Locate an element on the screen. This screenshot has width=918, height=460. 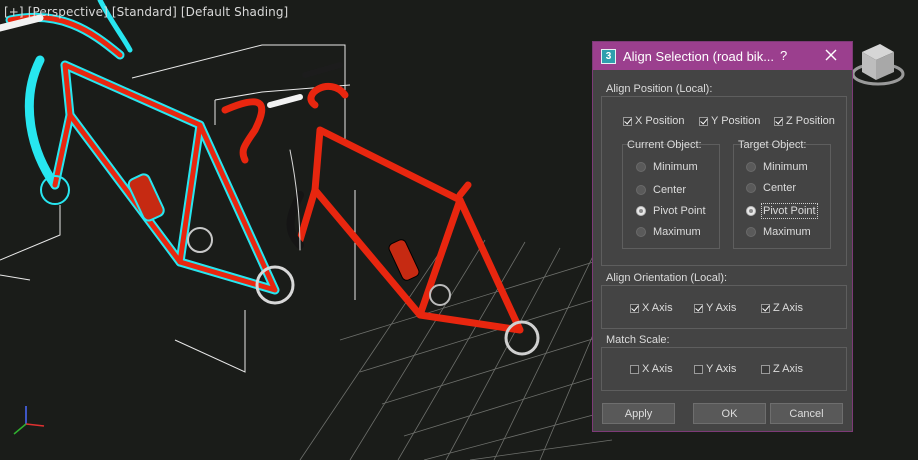
orientation-x-axis-checkbox: X Axis is located at coordinates (651, 308).